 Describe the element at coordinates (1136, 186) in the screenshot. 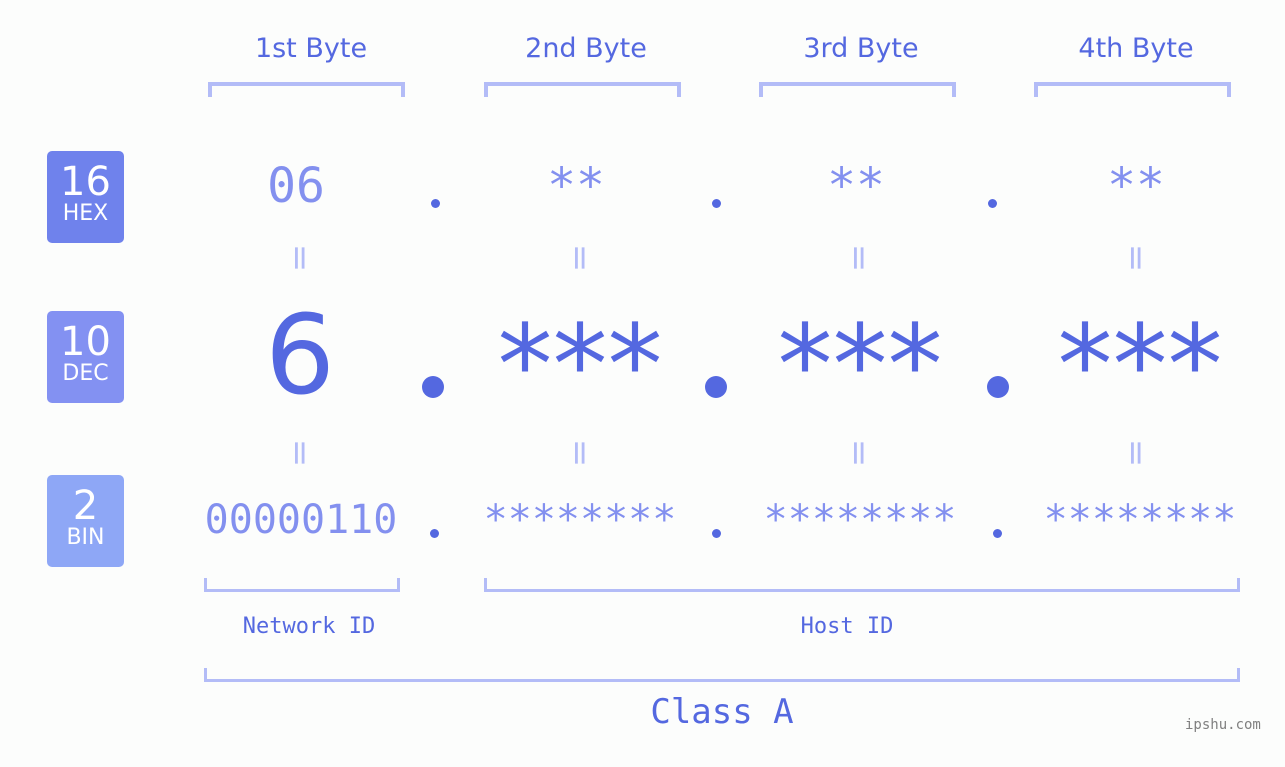

I see `hex-value-4: **` at that location.